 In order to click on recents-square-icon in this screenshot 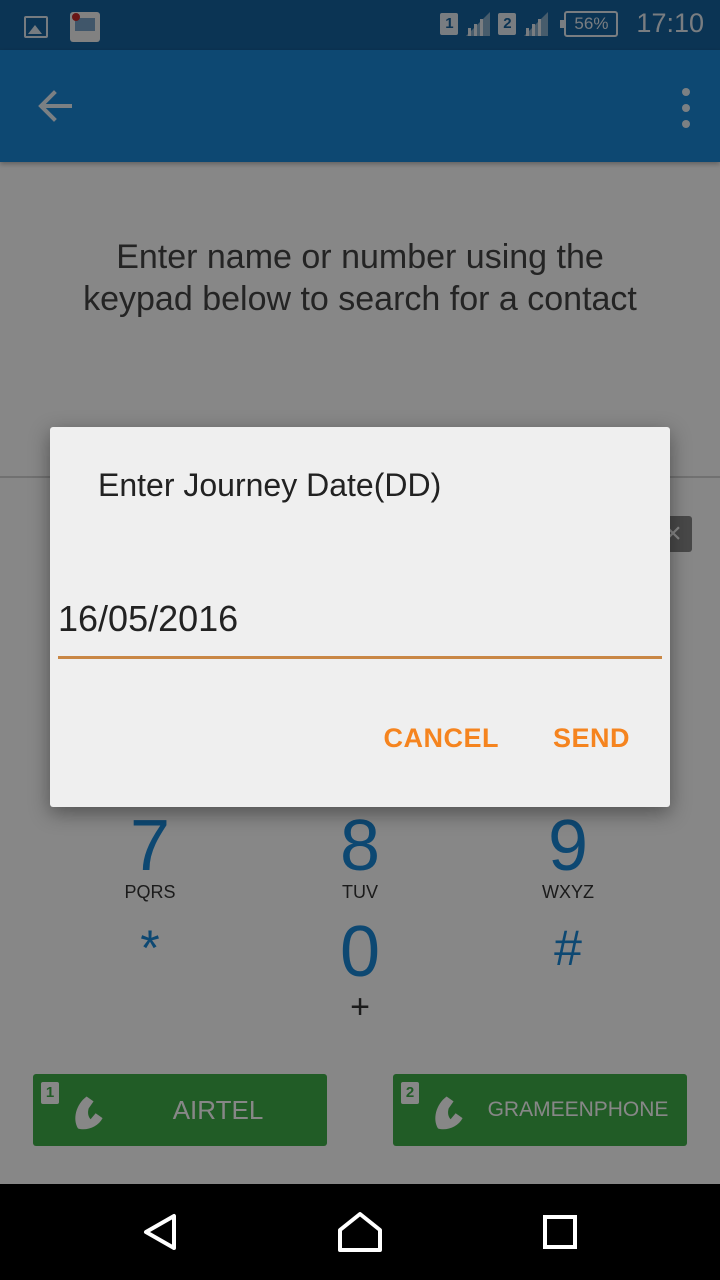, I will do `click(560, 1232)`.